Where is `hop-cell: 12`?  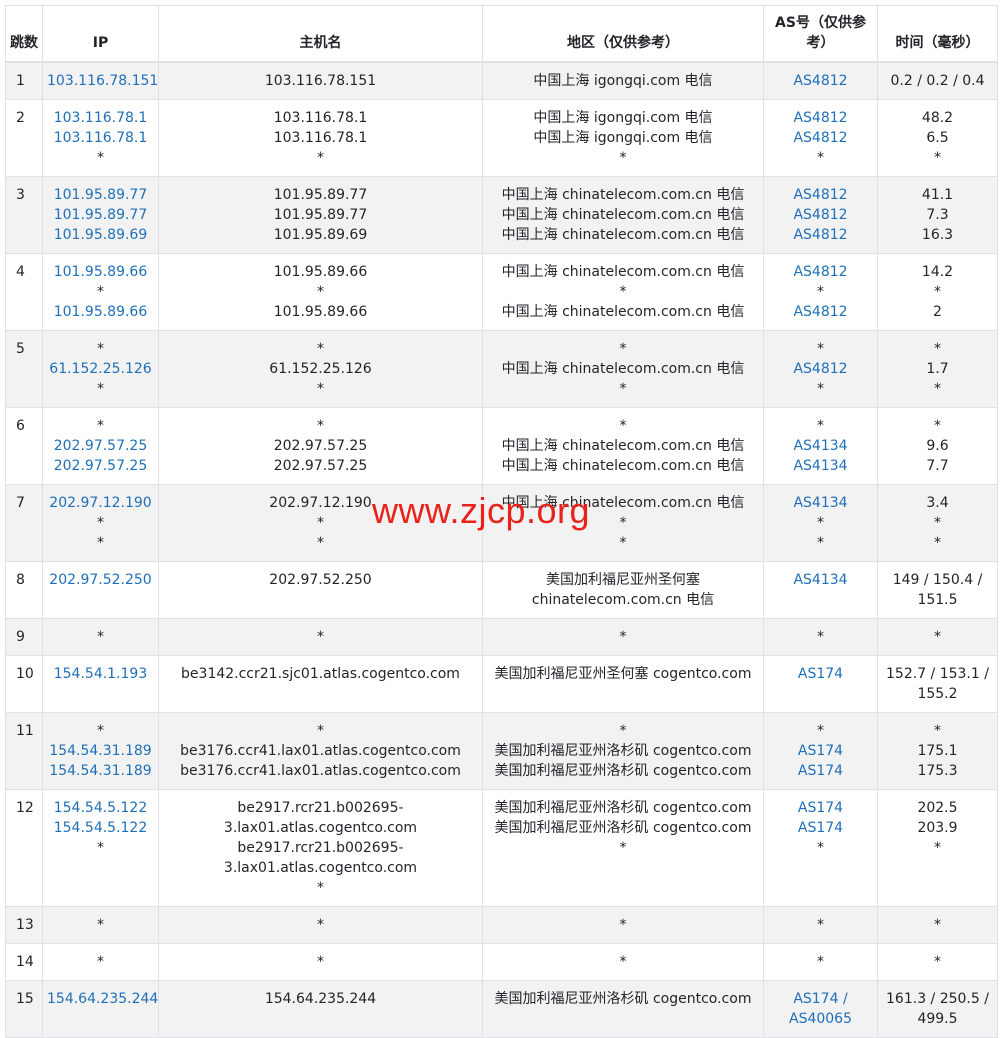
hop-cell: 12 is located at coordinates (24, 848).